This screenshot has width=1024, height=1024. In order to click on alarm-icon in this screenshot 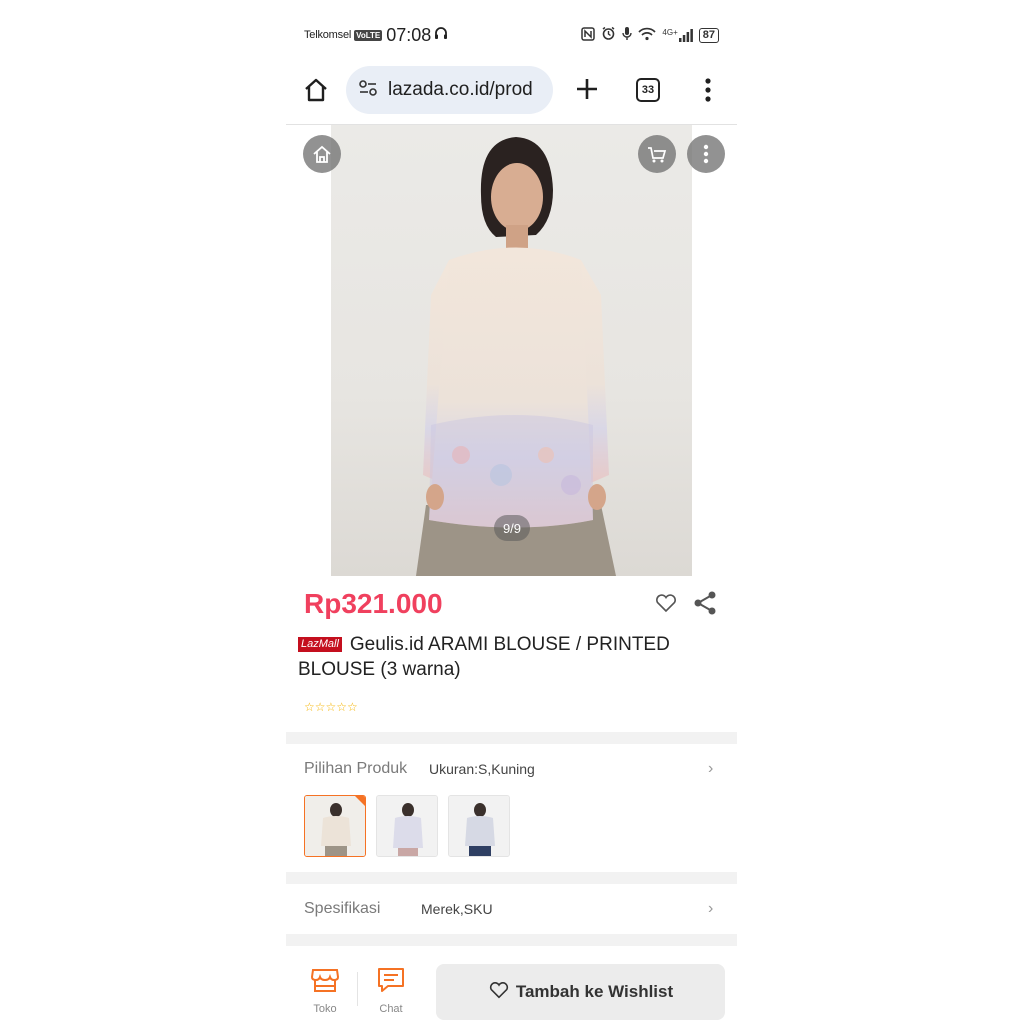, I will do `click(608, 35)`.